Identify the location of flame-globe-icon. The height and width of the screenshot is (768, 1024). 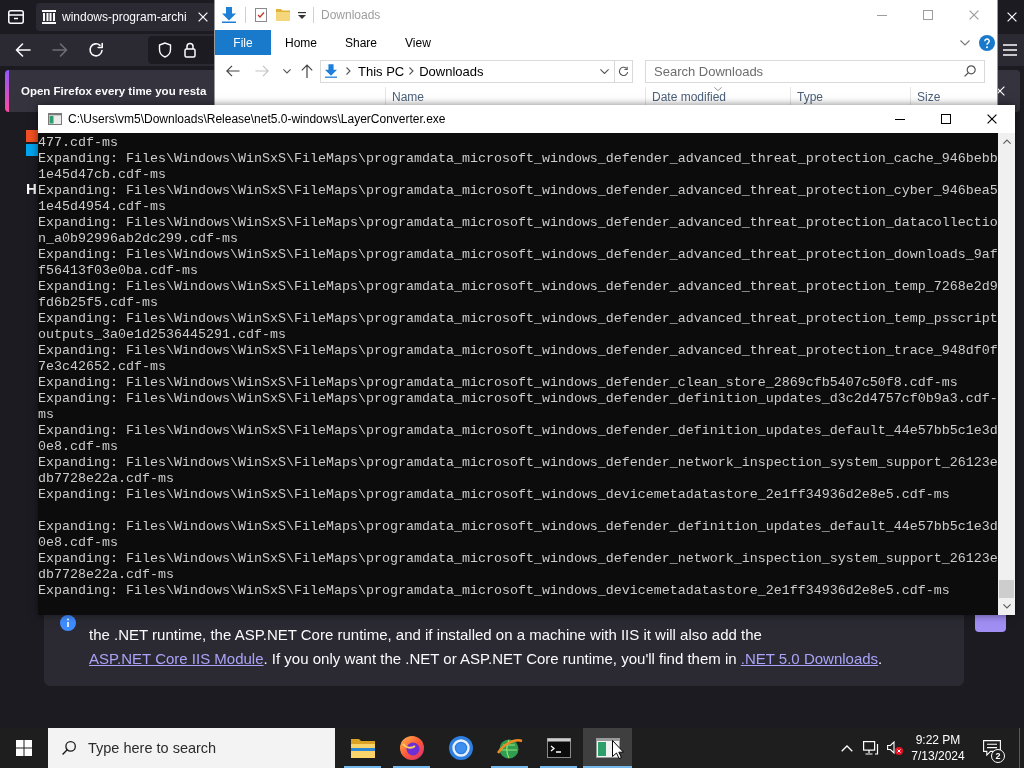
(411, 748).